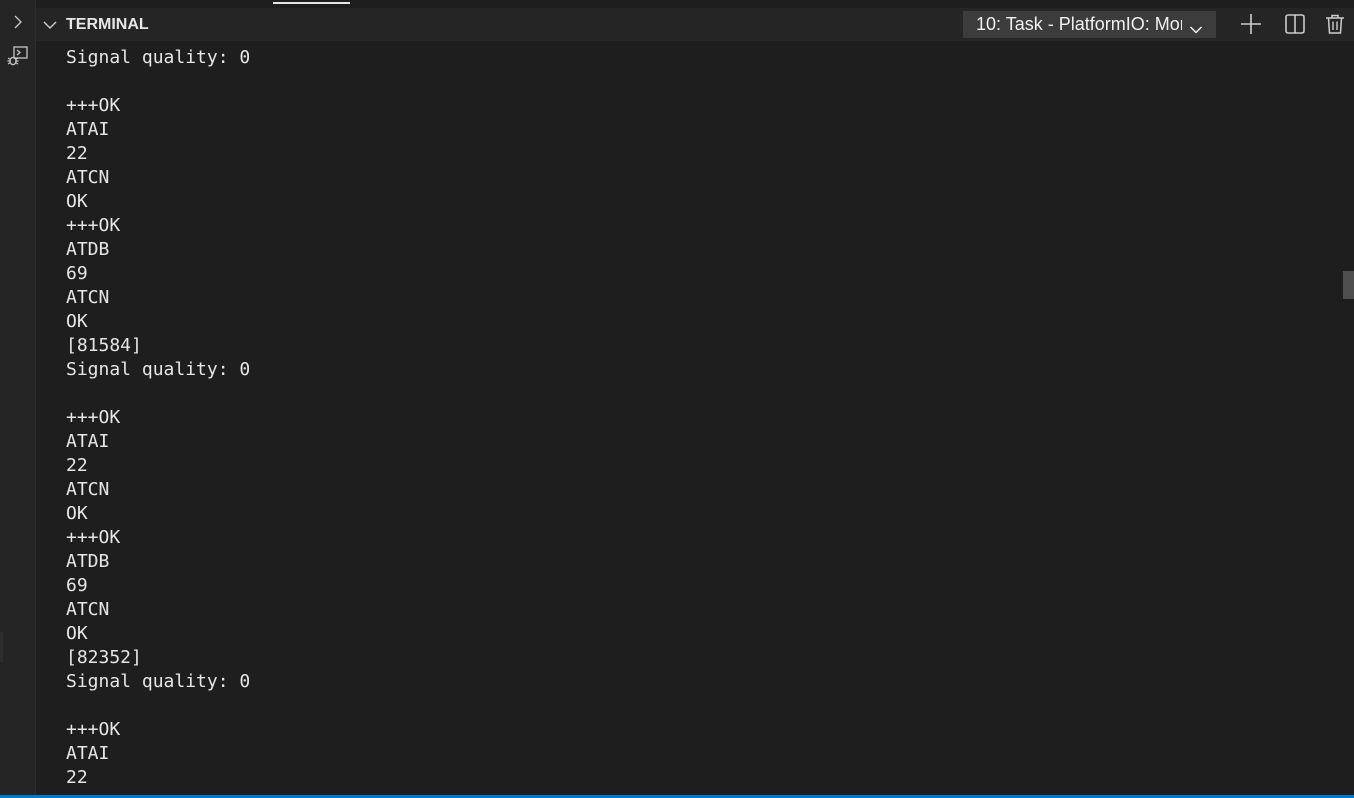  I want to click on scrollbar-thumb, so click(1348, 285).